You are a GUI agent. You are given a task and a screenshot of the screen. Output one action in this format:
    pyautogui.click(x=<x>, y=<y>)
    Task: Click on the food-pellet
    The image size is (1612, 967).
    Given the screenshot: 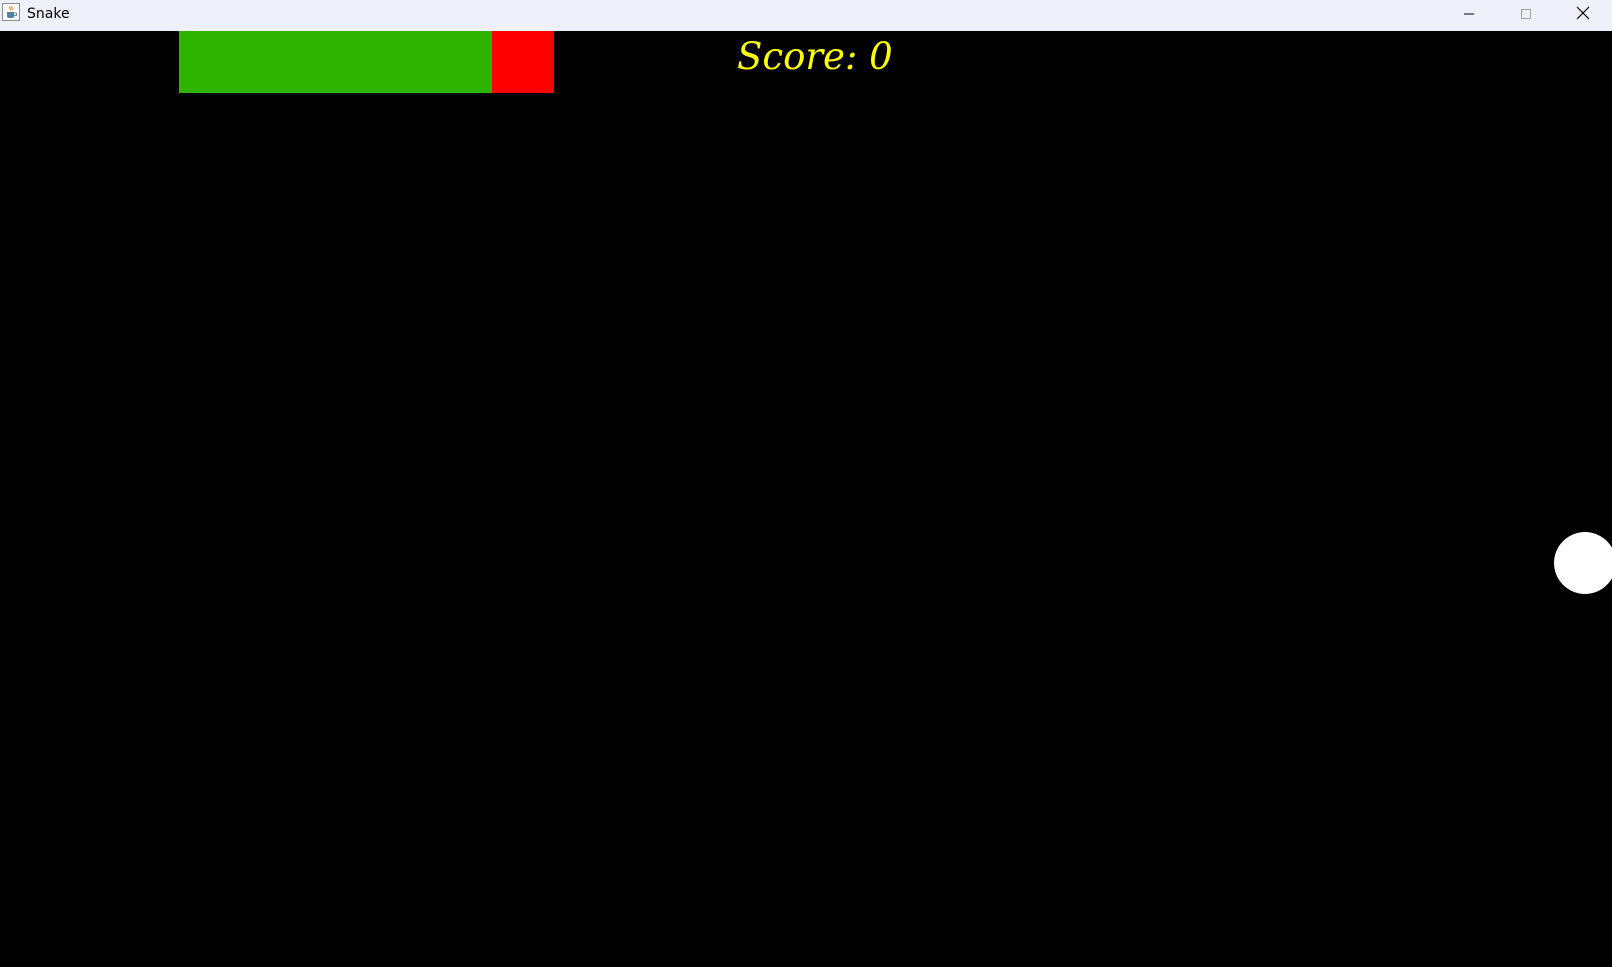 What is the action you would take?
    pyautogui.click(x=1583, y=563)
    